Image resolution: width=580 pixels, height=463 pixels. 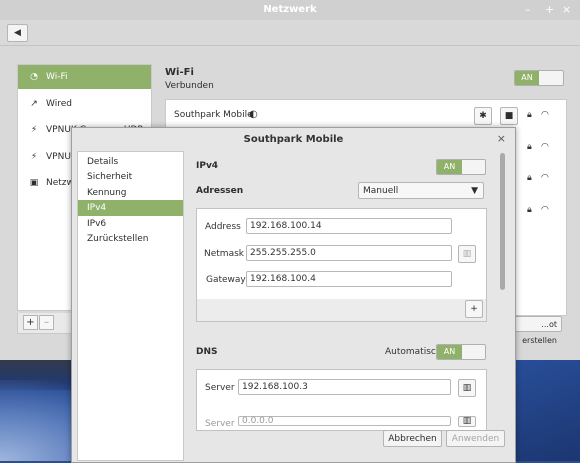 I want to click on stop-icon: ■, so click(x=509, y=116).